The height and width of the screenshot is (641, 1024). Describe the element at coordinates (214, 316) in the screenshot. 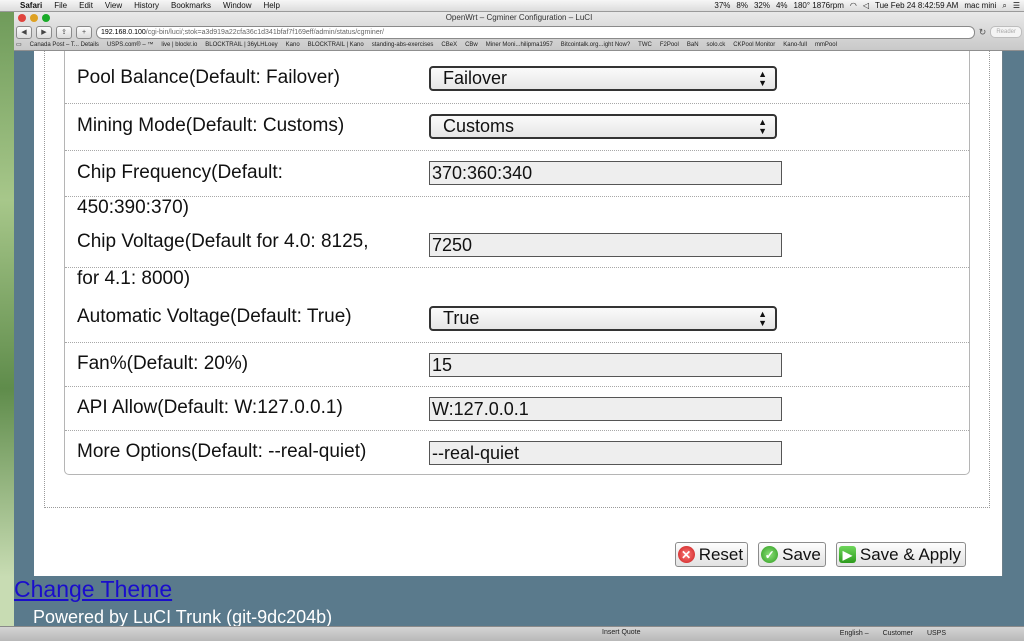

I see `auto-voltage-label: Automatic Voltage(Default: True)` at that location.